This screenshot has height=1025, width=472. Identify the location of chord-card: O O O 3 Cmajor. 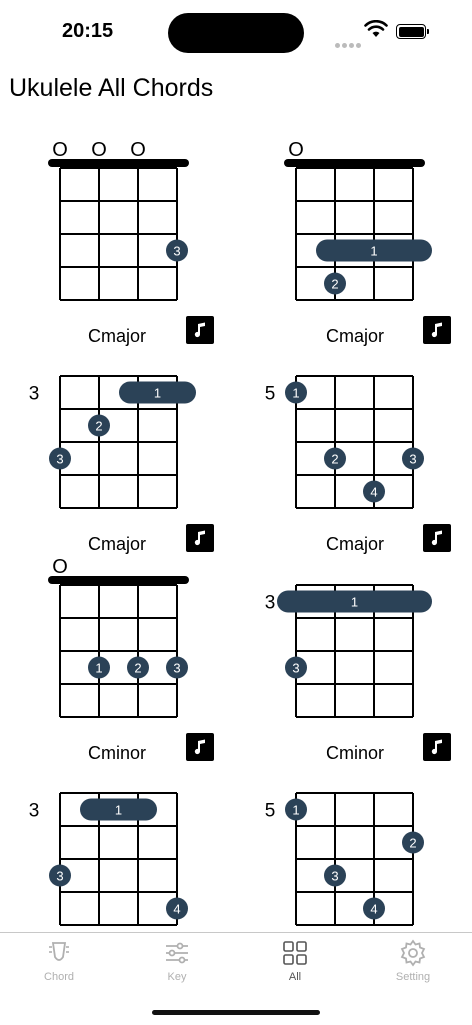
(118, 244).